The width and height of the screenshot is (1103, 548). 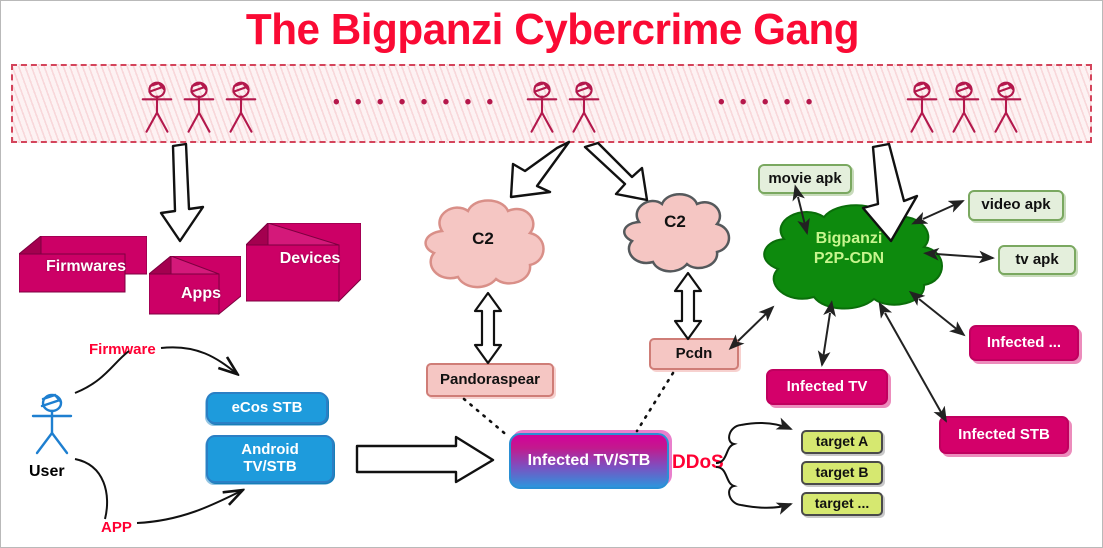 What do you see at coordinates (563, 106) in the screenshot?
I see `gang-group-middle` at bounding box center [563, 106].